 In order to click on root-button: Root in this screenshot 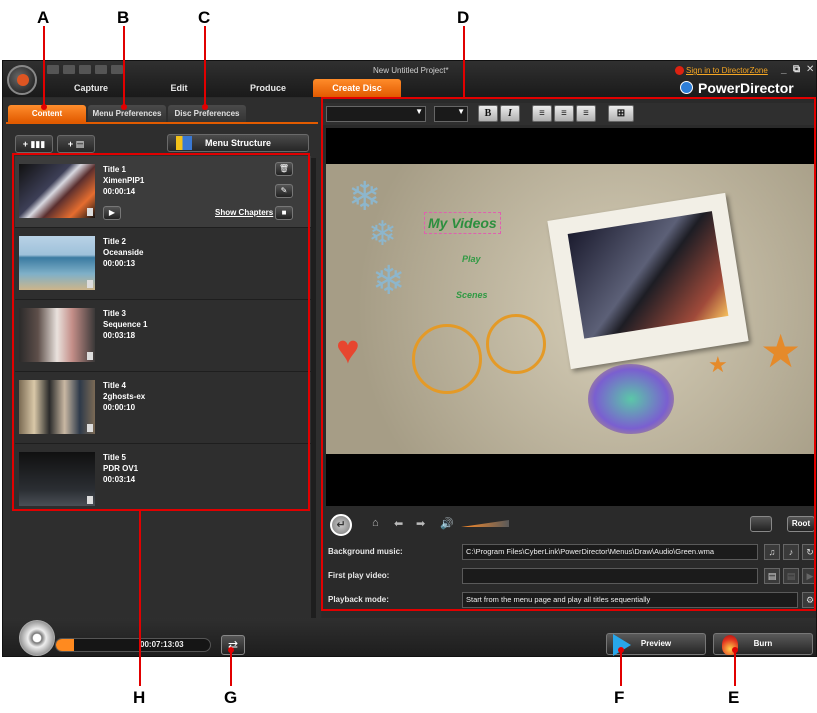, I will do `click(801, 524)`.